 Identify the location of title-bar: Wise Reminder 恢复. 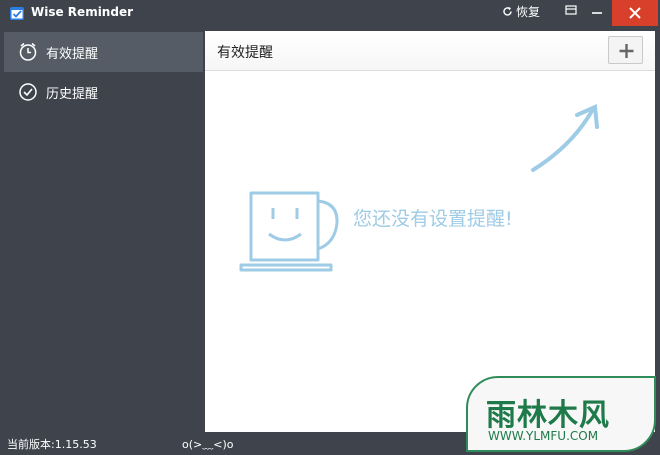
(330, 14).